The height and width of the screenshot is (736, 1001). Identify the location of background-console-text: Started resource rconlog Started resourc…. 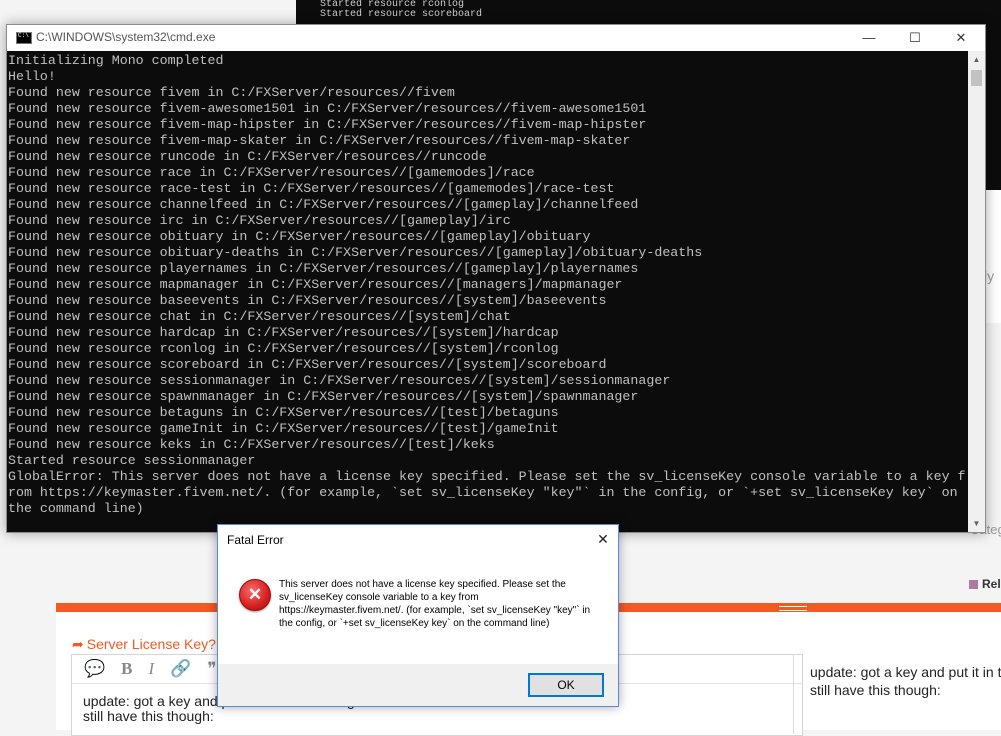
(401, 10).